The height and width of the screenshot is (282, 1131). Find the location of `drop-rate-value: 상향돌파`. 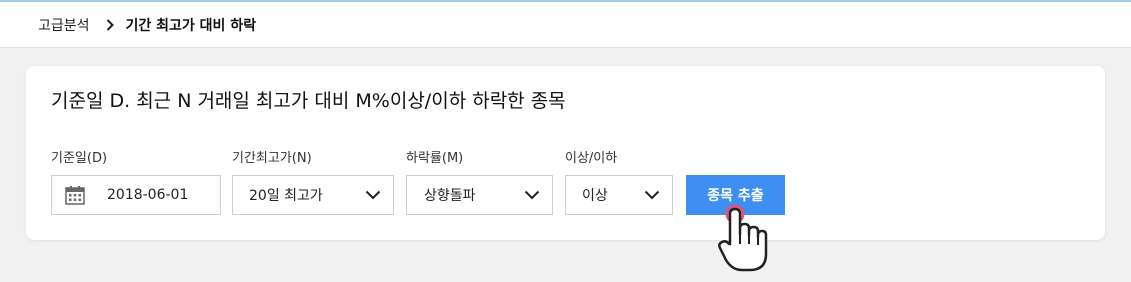

drop-rate-value: 상향돌파 is located at coordinates (450, 196).